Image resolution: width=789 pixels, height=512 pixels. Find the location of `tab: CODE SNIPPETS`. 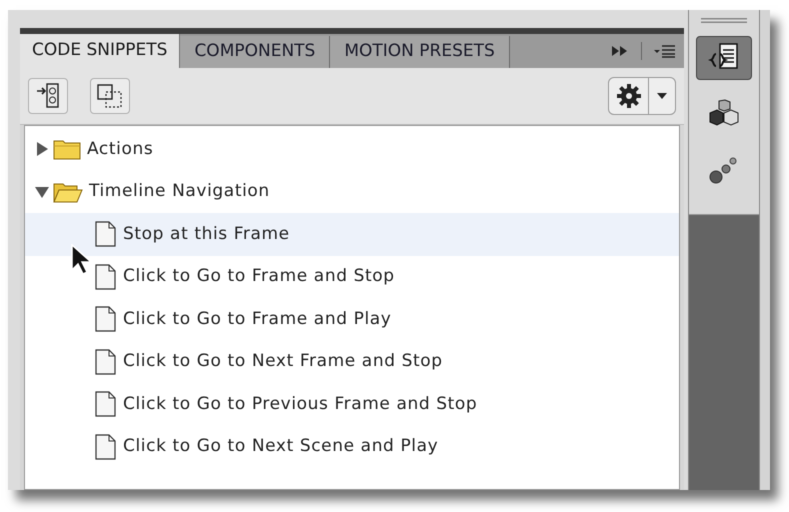

tab: CODE SNIPPETS is located at coordinates (100, 51).